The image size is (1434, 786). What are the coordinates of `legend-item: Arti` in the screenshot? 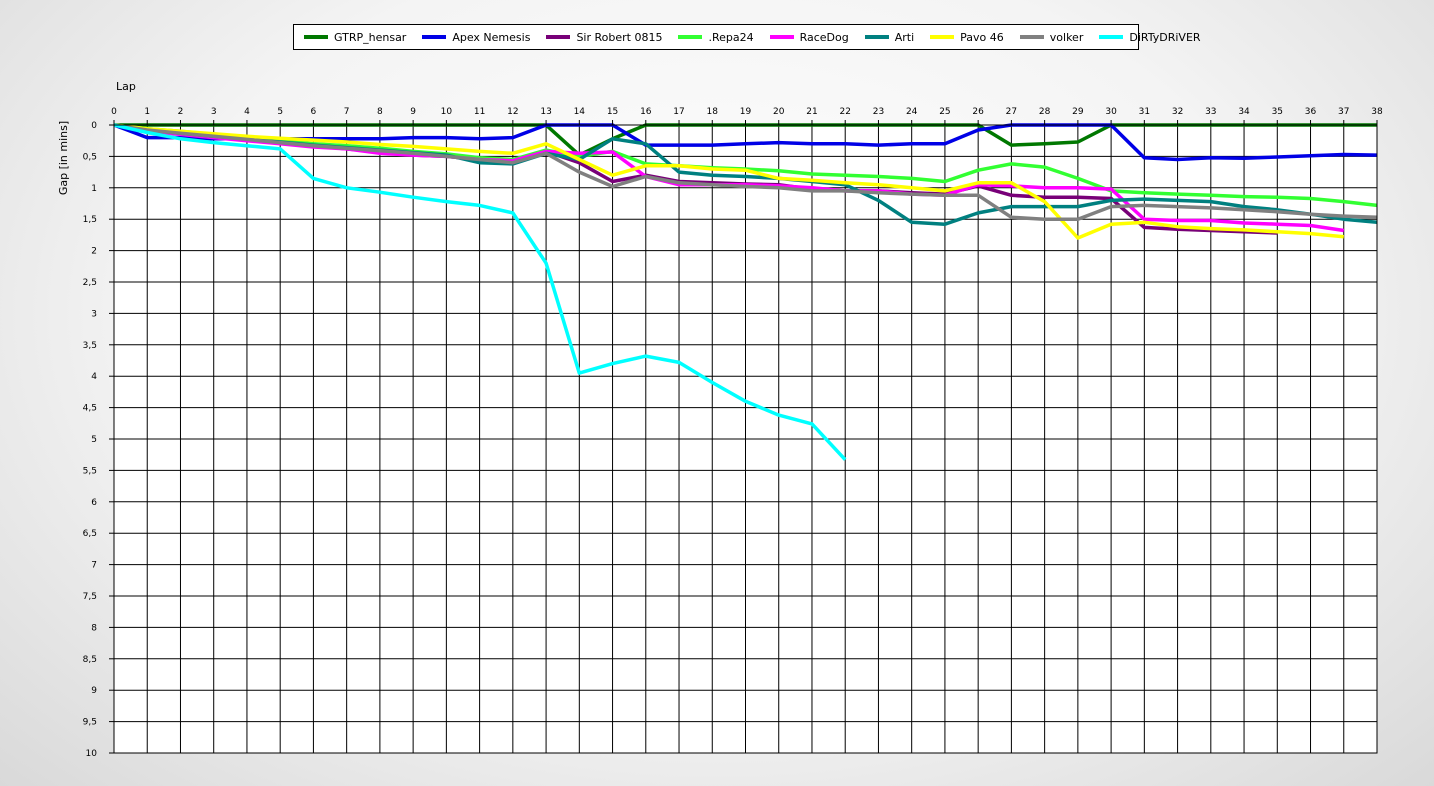 It's located at (889, 37).